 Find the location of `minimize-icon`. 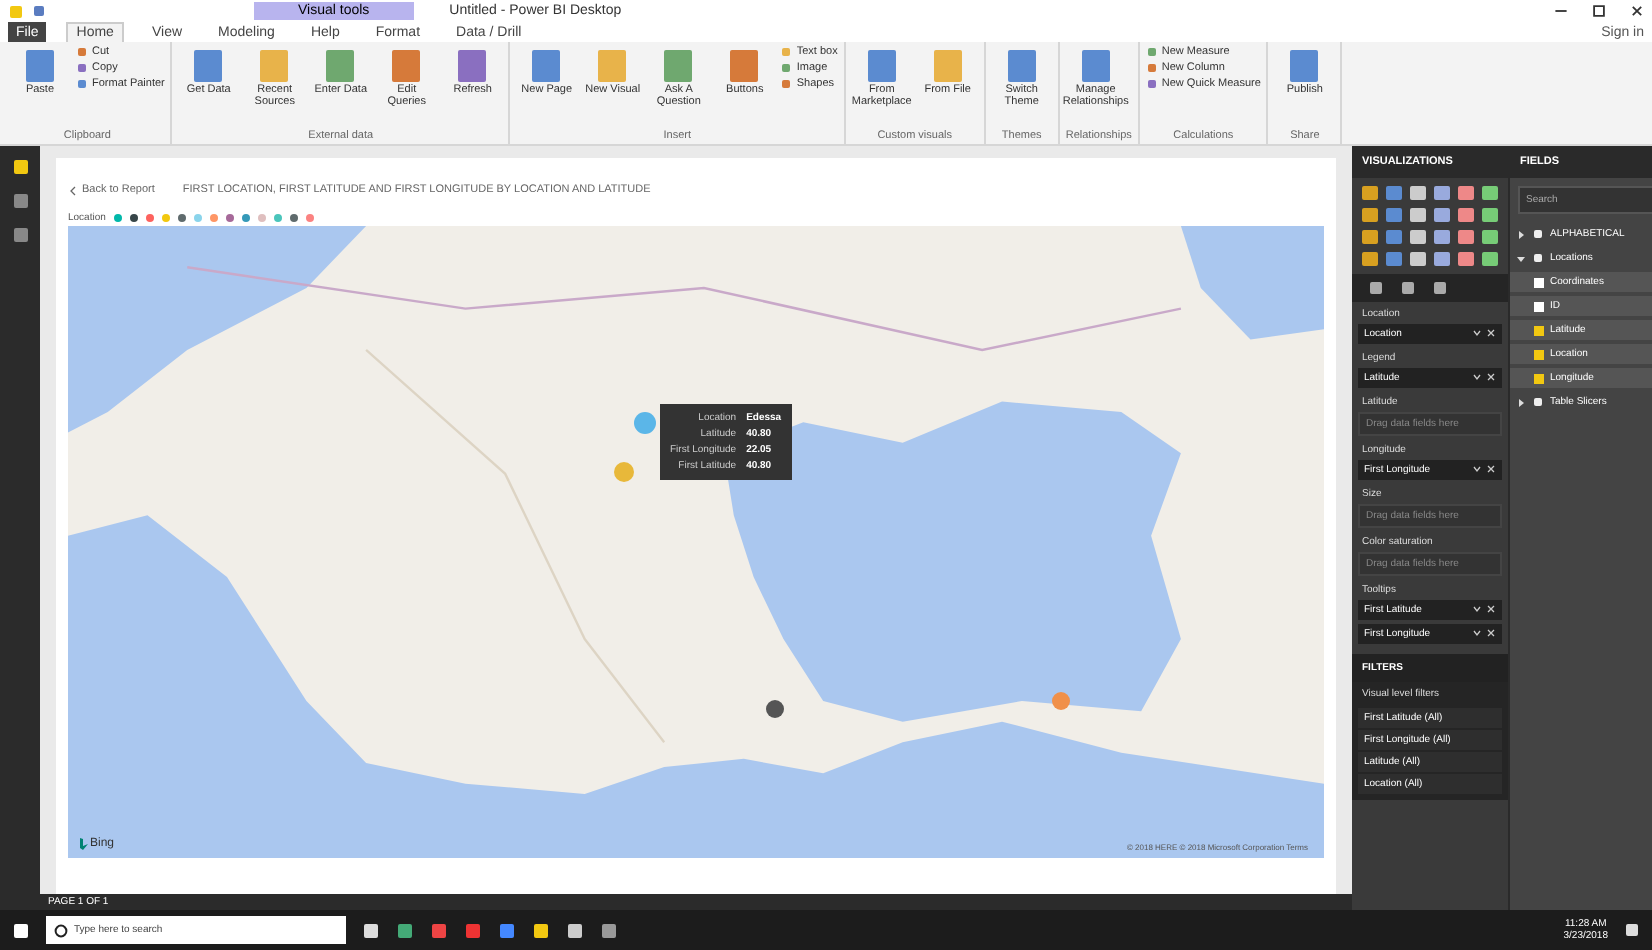

minimize-icon is located at coordinates (1561, 11).